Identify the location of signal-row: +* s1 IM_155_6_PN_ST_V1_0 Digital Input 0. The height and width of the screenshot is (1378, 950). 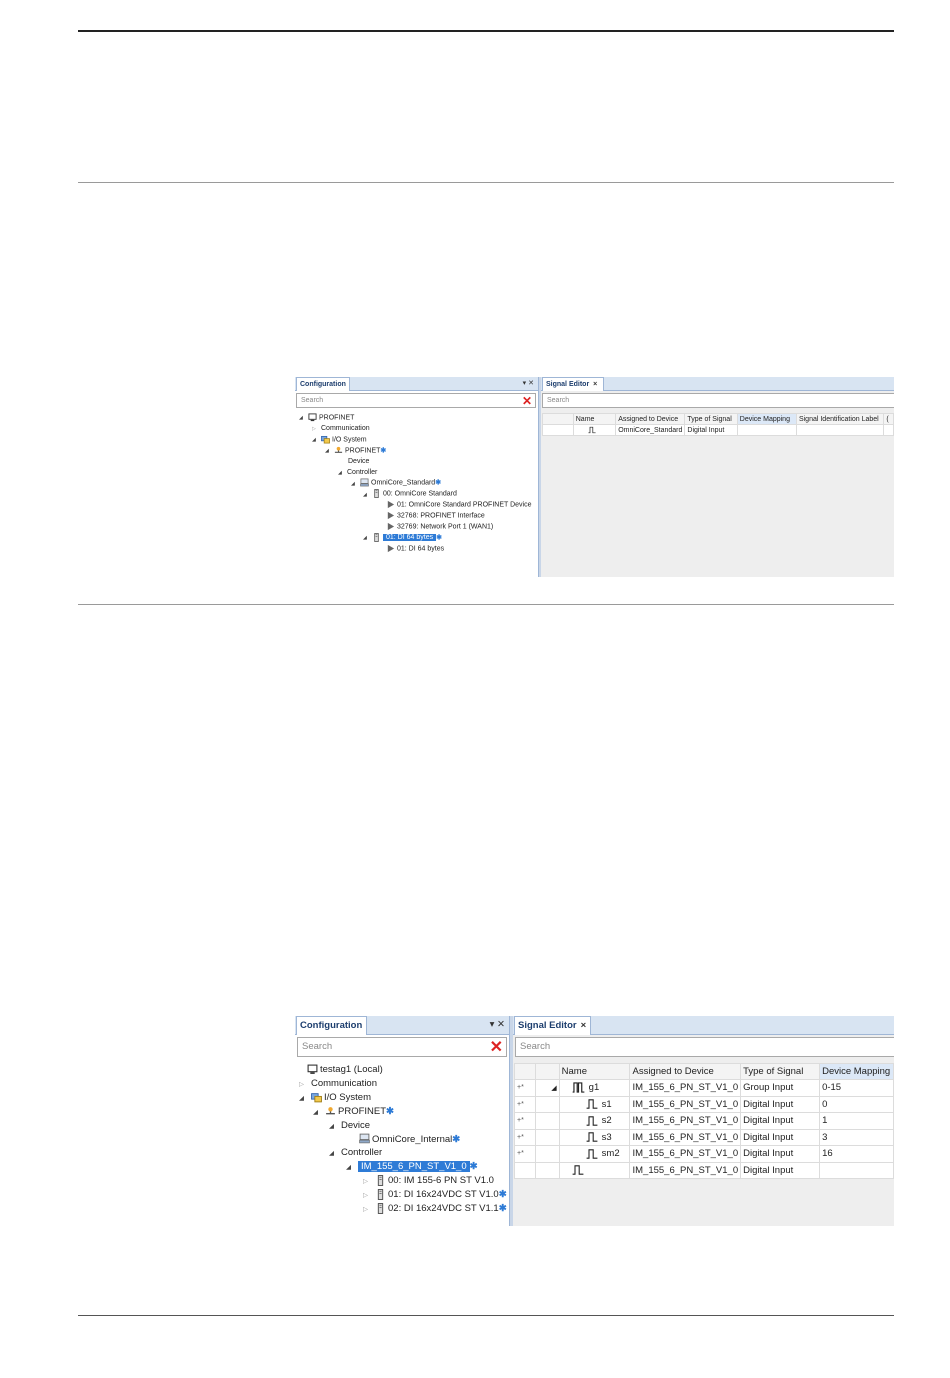
(704, 1104).